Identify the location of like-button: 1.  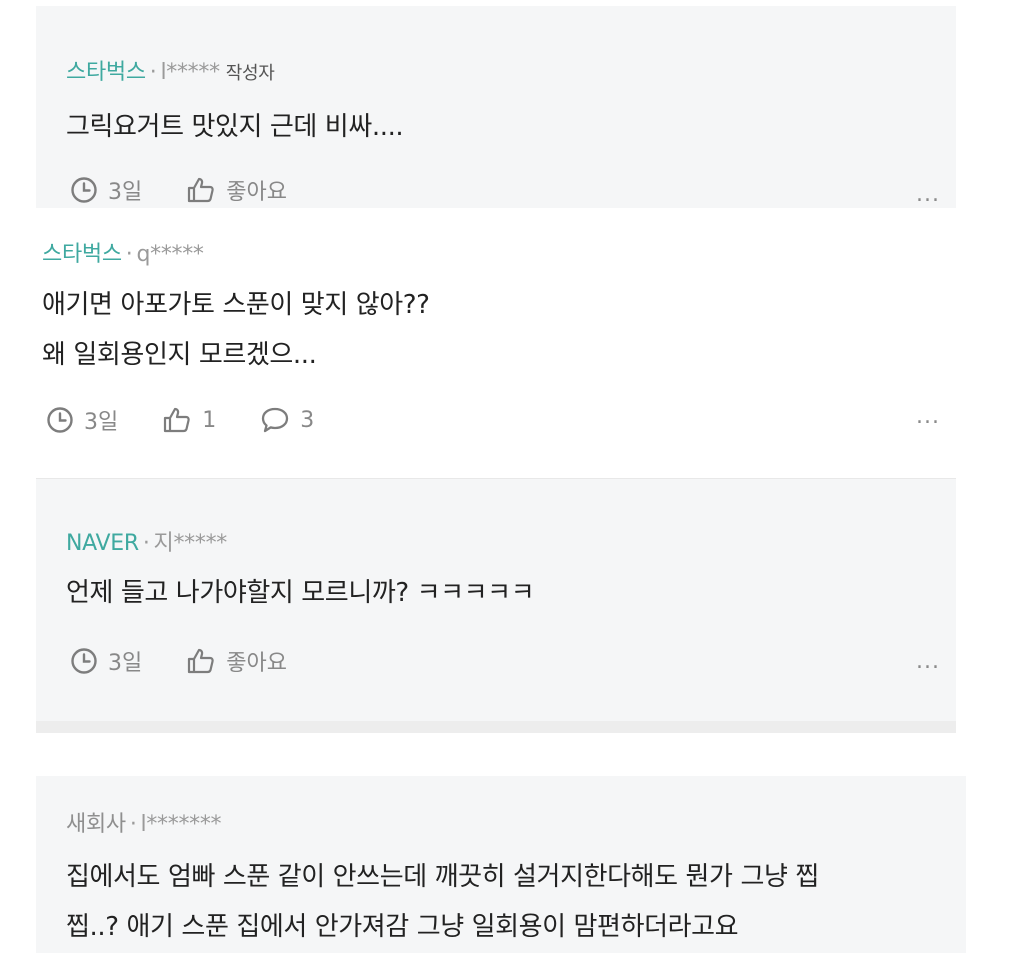
(189, 420).